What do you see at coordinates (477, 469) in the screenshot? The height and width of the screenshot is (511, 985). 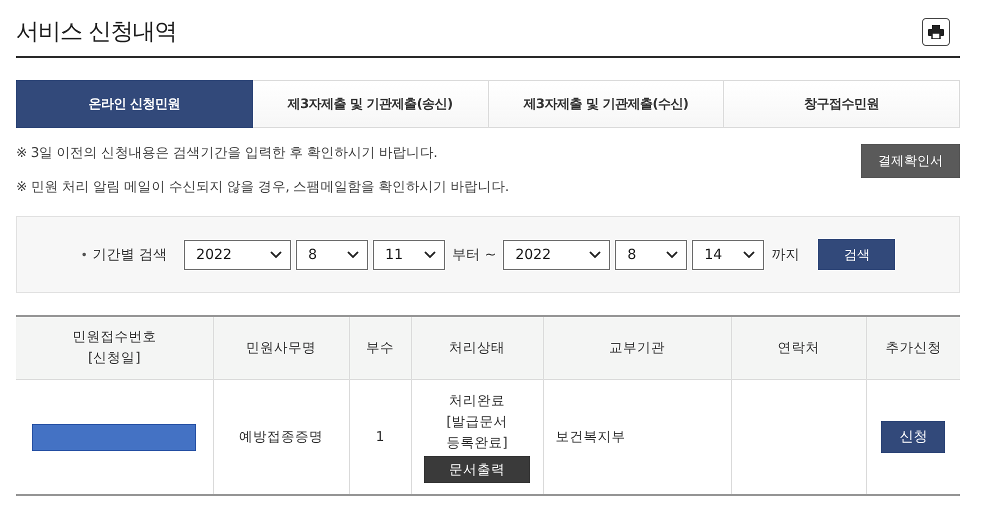 I see `print-document-button: 문서출력` at bounding box center [477, 469].